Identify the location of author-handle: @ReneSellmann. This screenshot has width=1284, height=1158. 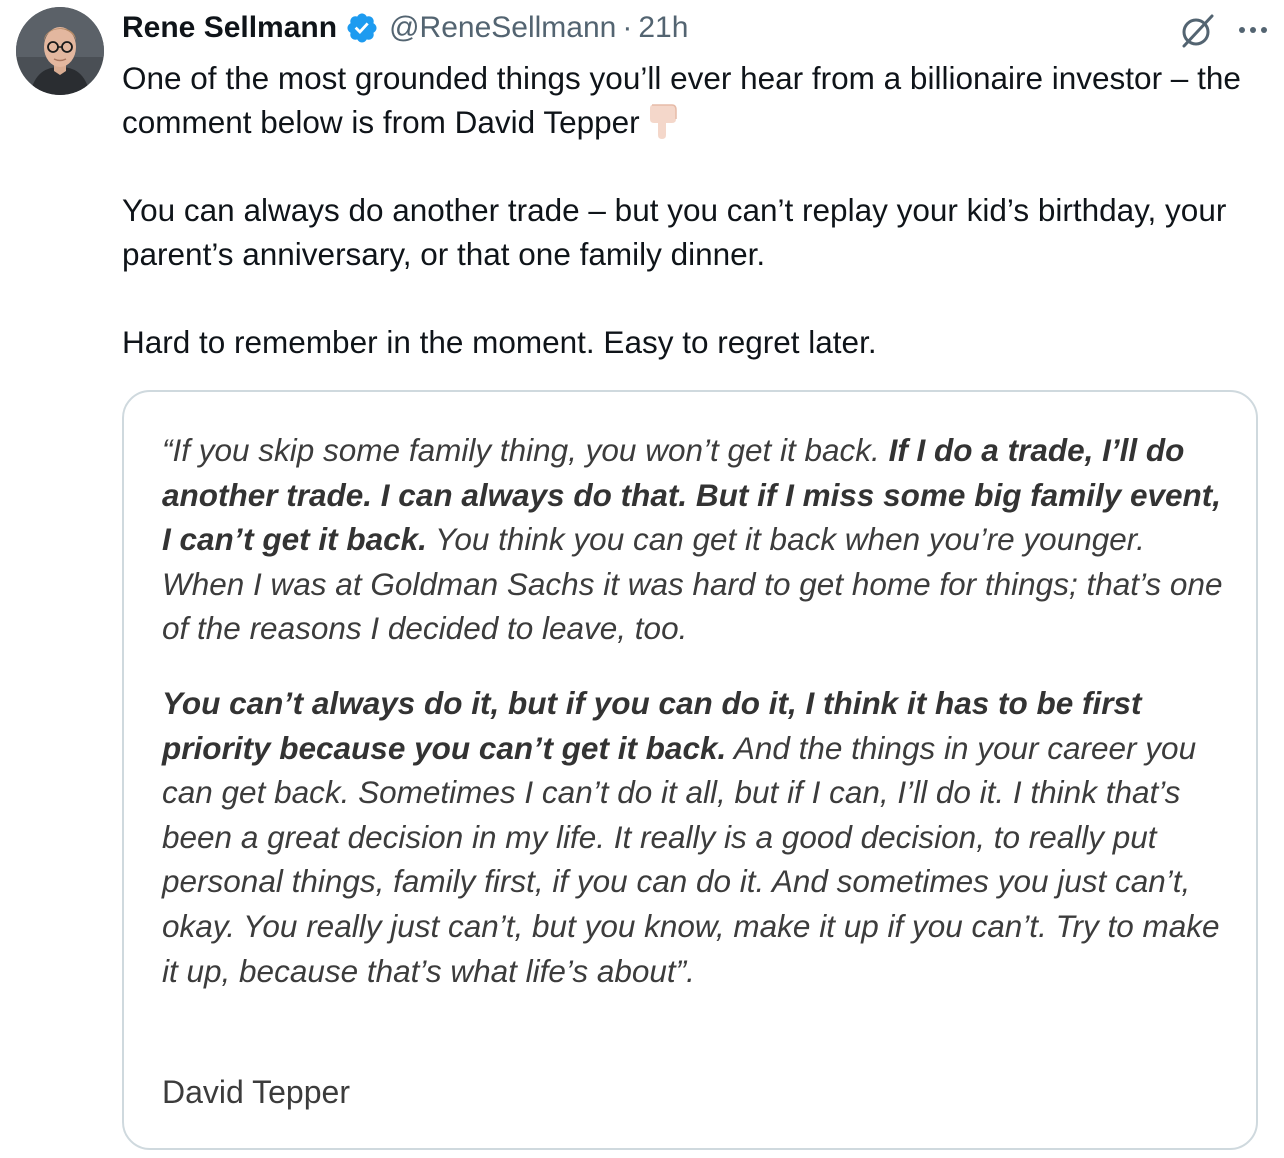
(502, 28).